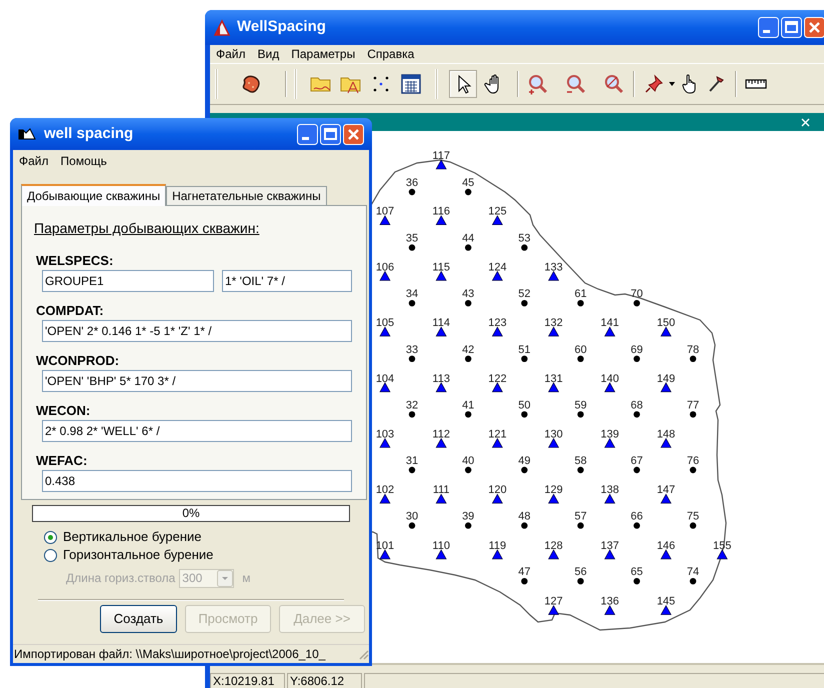 The height and width of the screenshot is (688, 824). Describe the element at coordinates (78, 361) in the screenshot. I see `field-label: WCONPROD:` at that location.